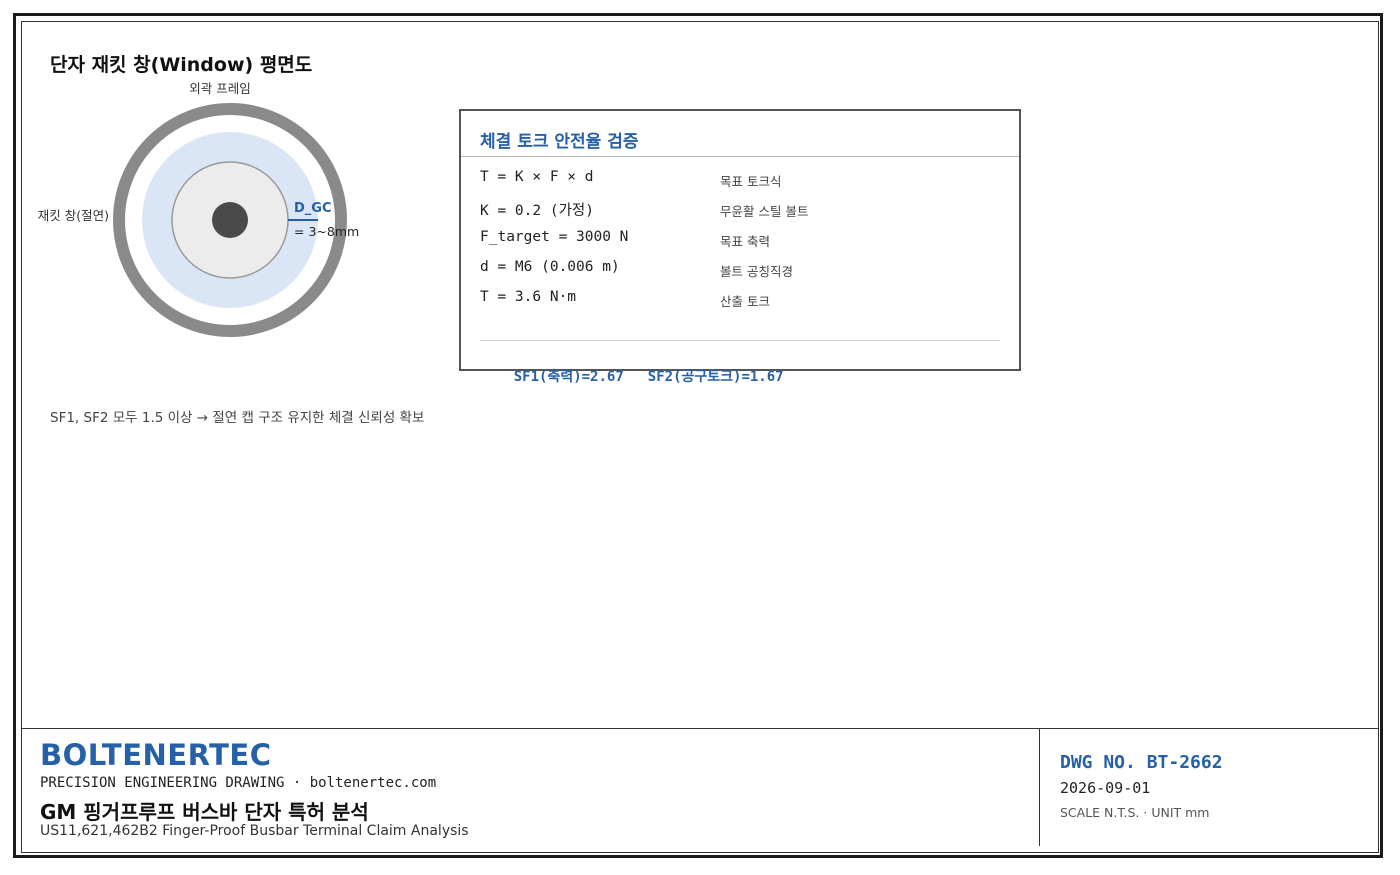 The height and width of the screenshot is (875, 1400). I want to click on jacket-window-label: 재킷 창(절연), so click(73, 215).